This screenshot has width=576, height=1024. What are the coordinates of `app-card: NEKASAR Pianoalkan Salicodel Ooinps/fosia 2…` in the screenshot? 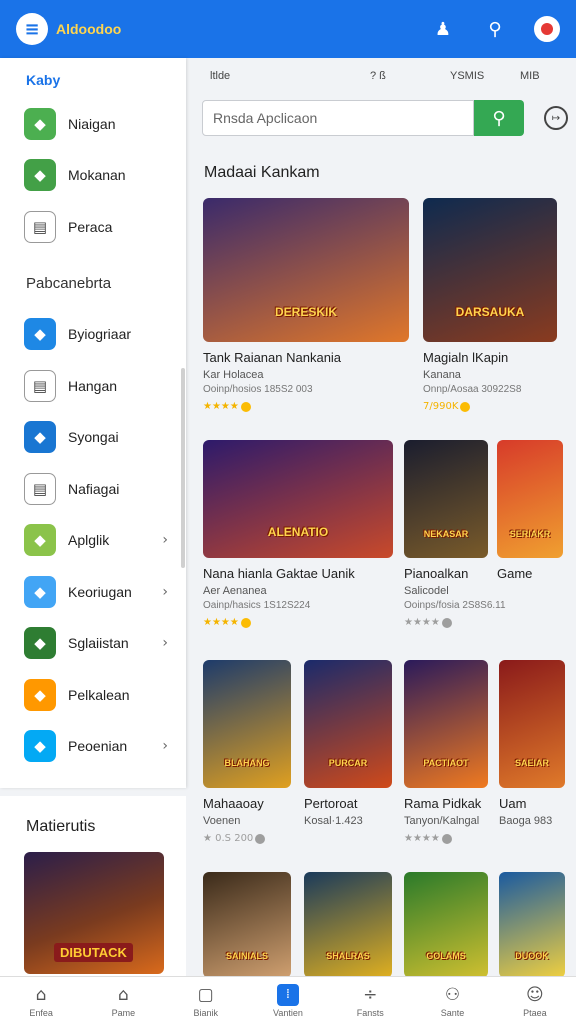 It's located at (455, 534).